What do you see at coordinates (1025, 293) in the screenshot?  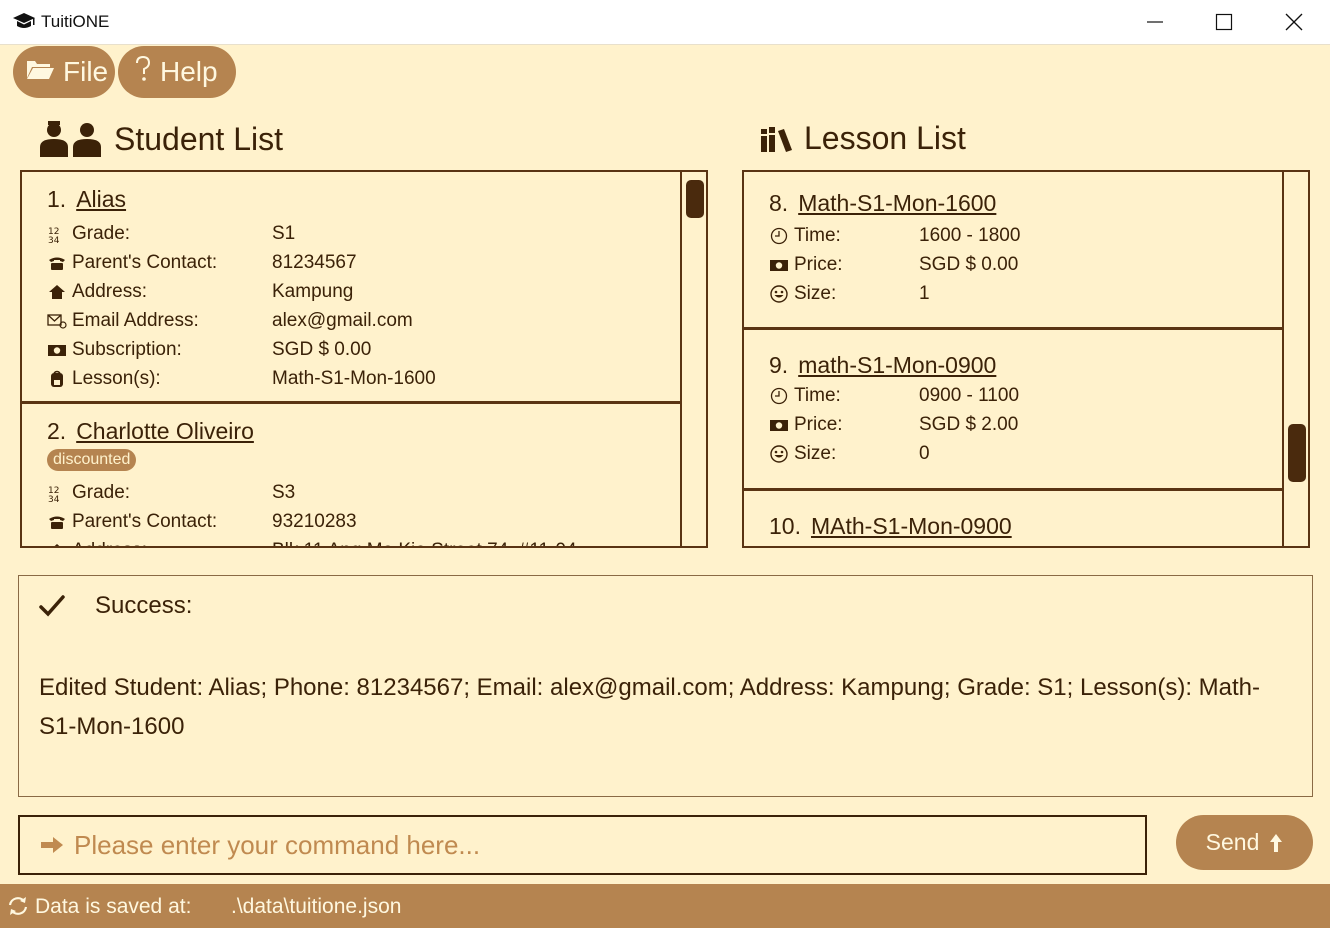 I see `lesson-size-row: Size: 1` at bounding box center [1025, 293].